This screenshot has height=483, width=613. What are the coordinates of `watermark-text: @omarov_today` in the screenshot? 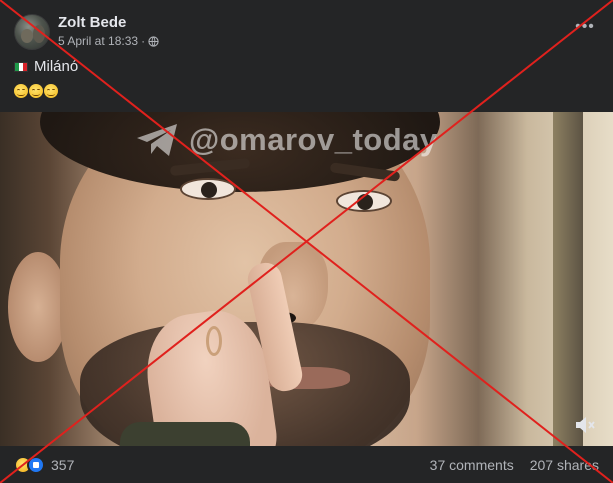 It's located at (313, 139).